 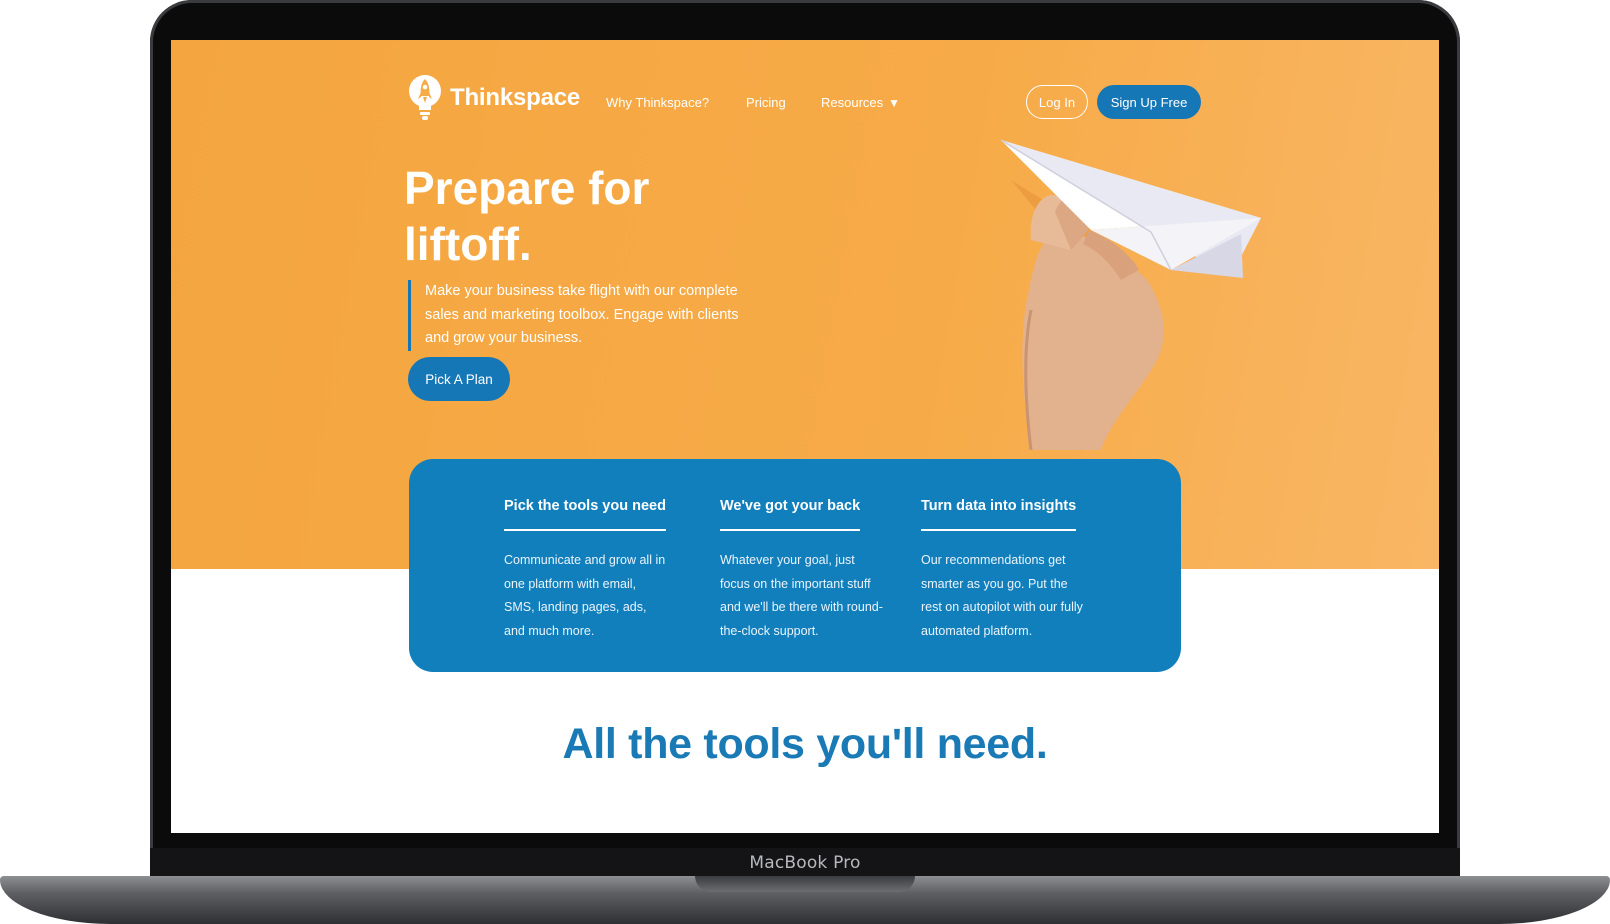 I want to click on feature-title: Pick the tools you need, so click(x=585, y=514).